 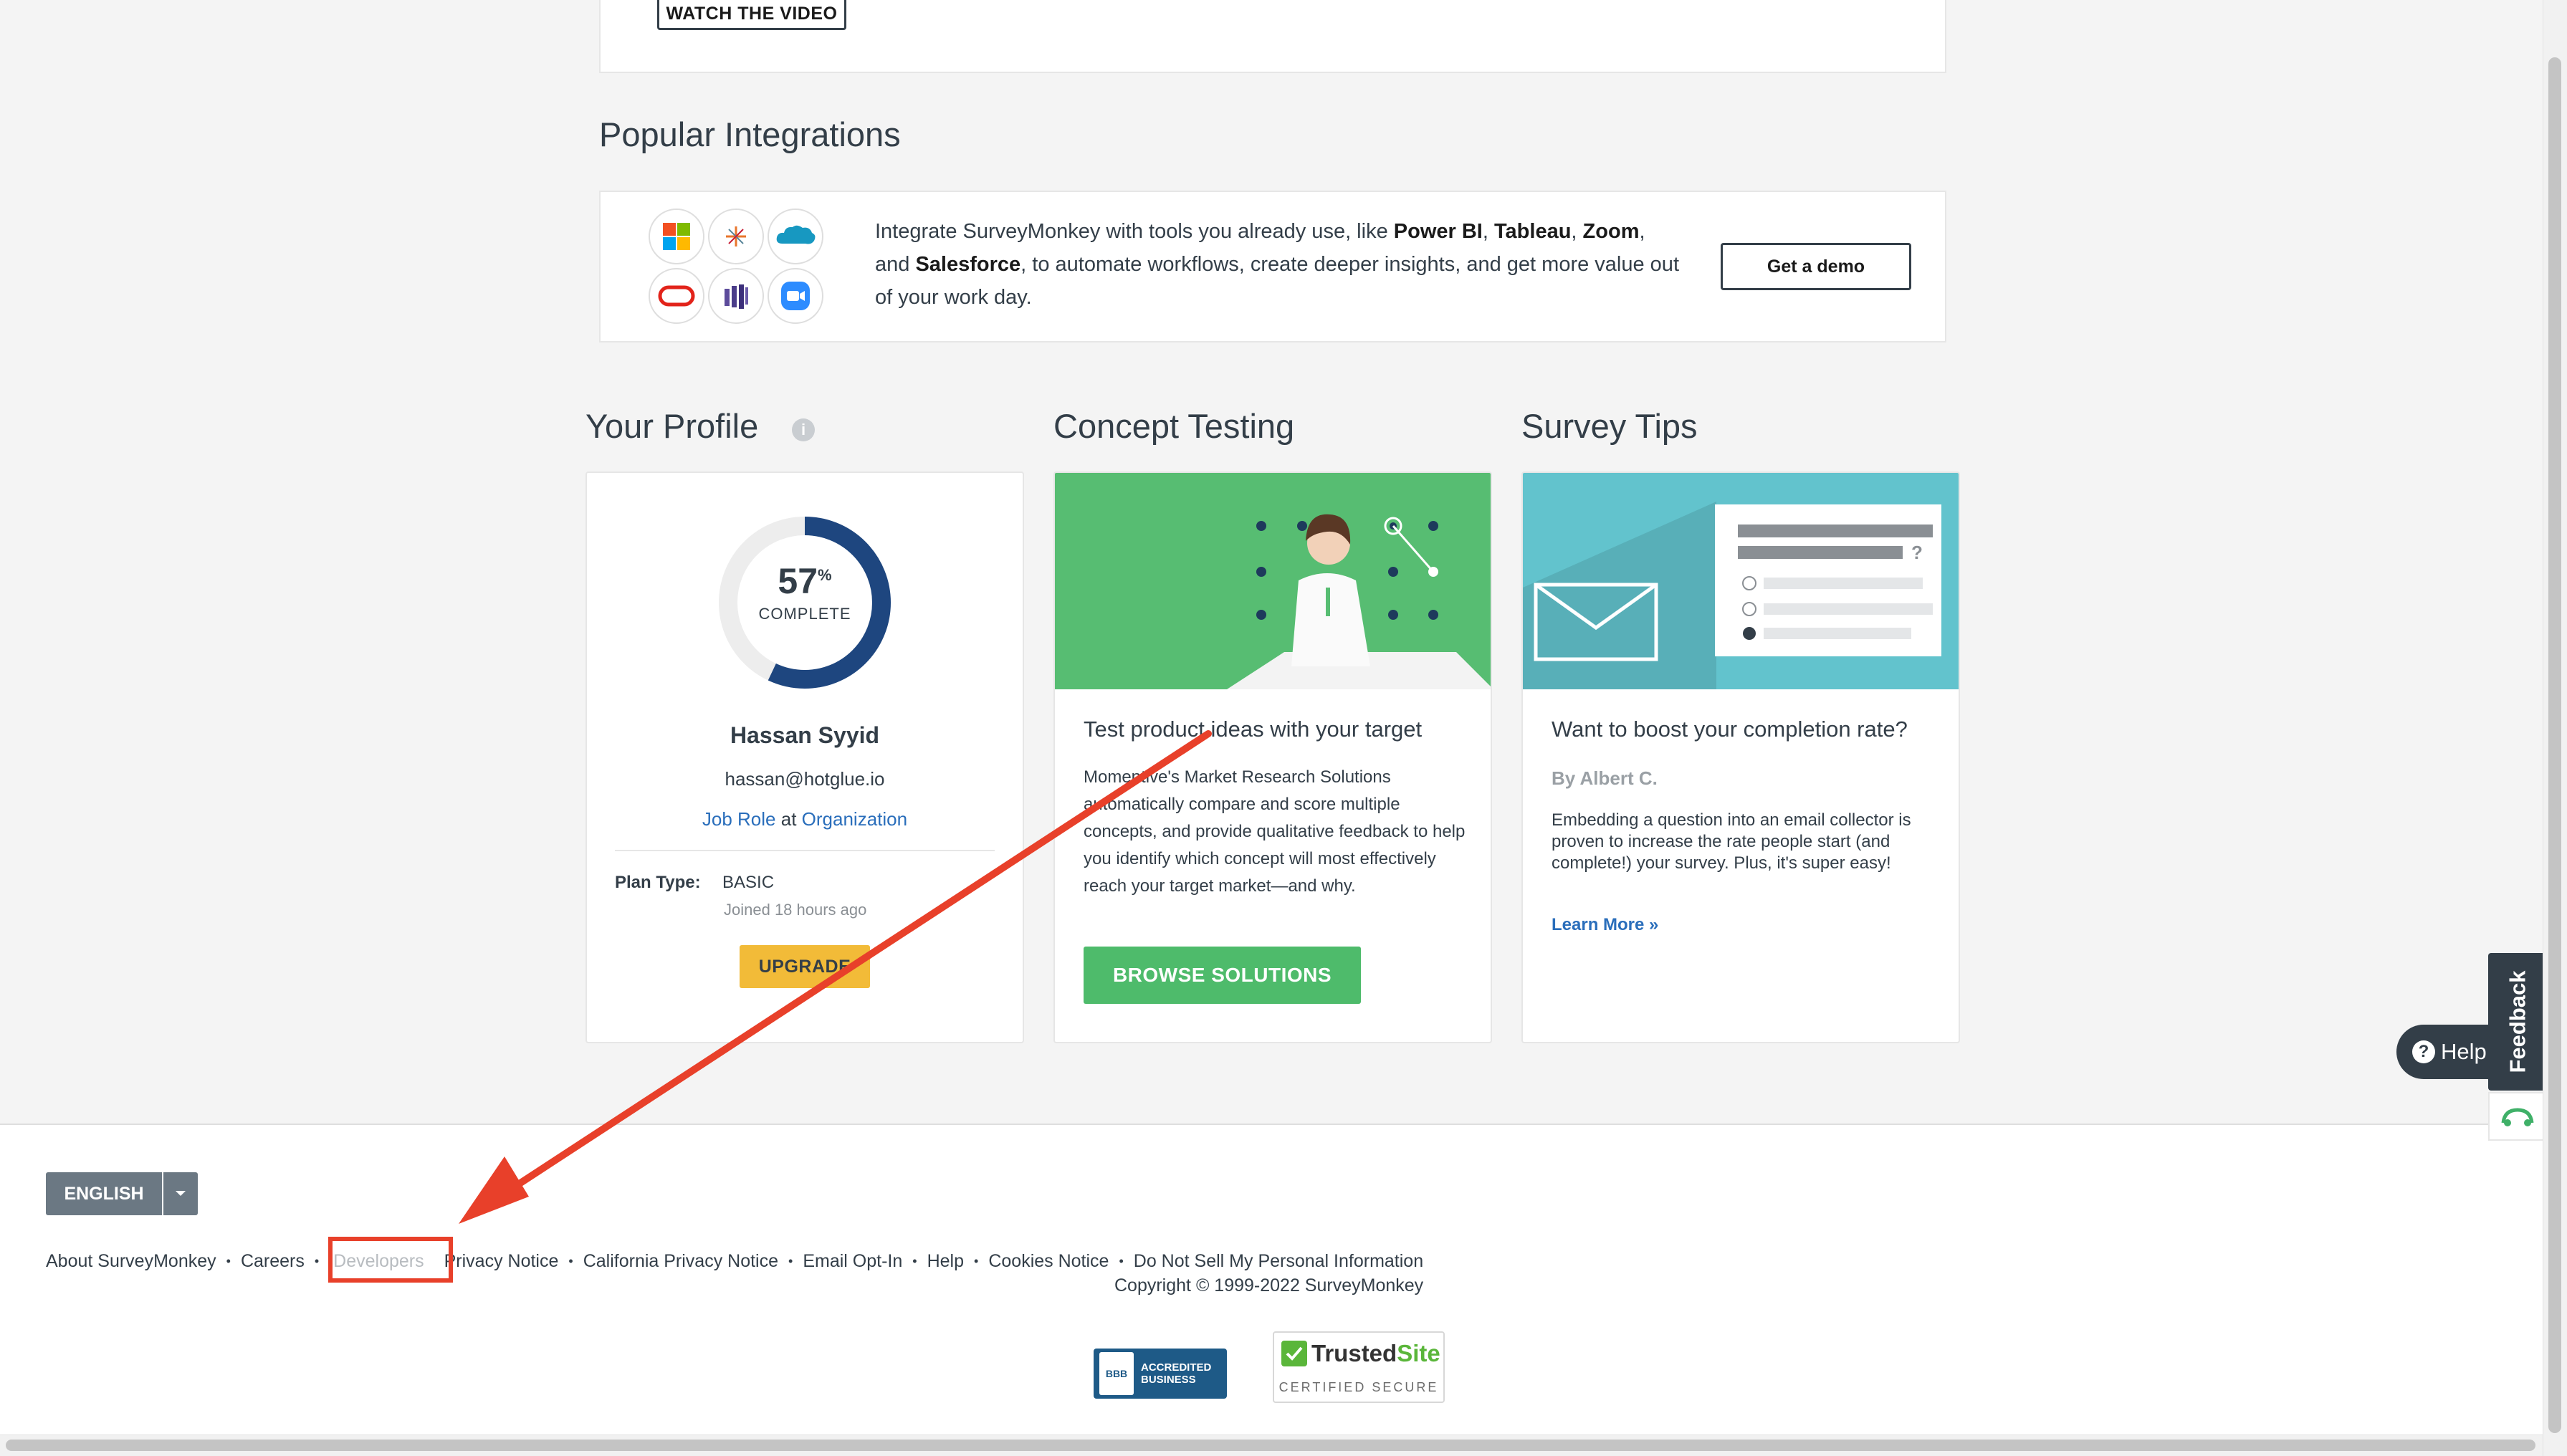 I want to click on joined-text: Joined 18 hours ago, so click(x=795, y=910).